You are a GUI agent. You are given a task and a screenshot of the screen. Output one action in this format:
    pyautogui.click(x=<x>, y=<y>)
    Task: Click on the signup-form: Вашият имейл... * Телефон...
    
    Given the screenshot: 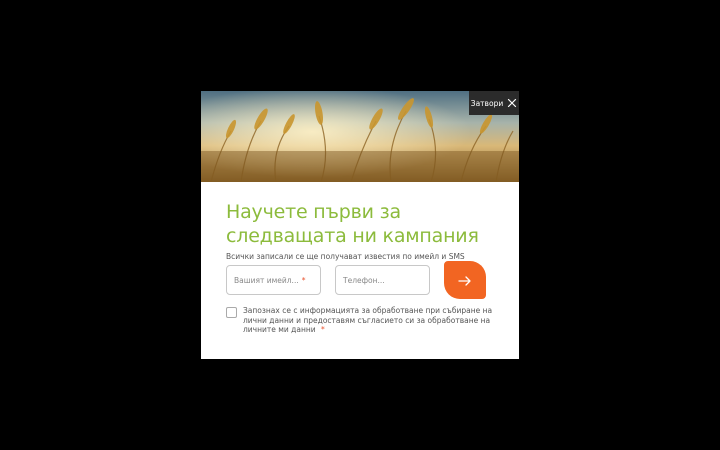 What is the action you would take?
    pyautogui.click(x=358, y=283)
    